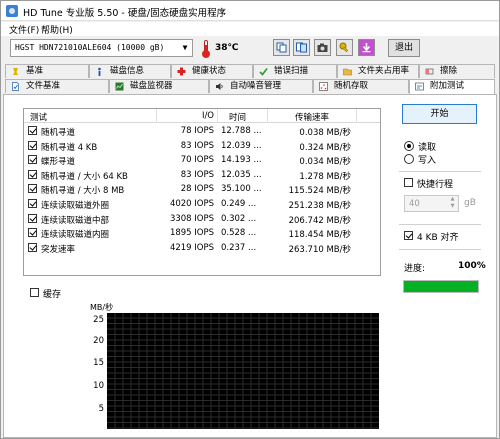  I want to click on table-row: 连续读取磁道内圈 1895 IOPS 0.528 ... 118.454 MB/秒, so click(202, 233).